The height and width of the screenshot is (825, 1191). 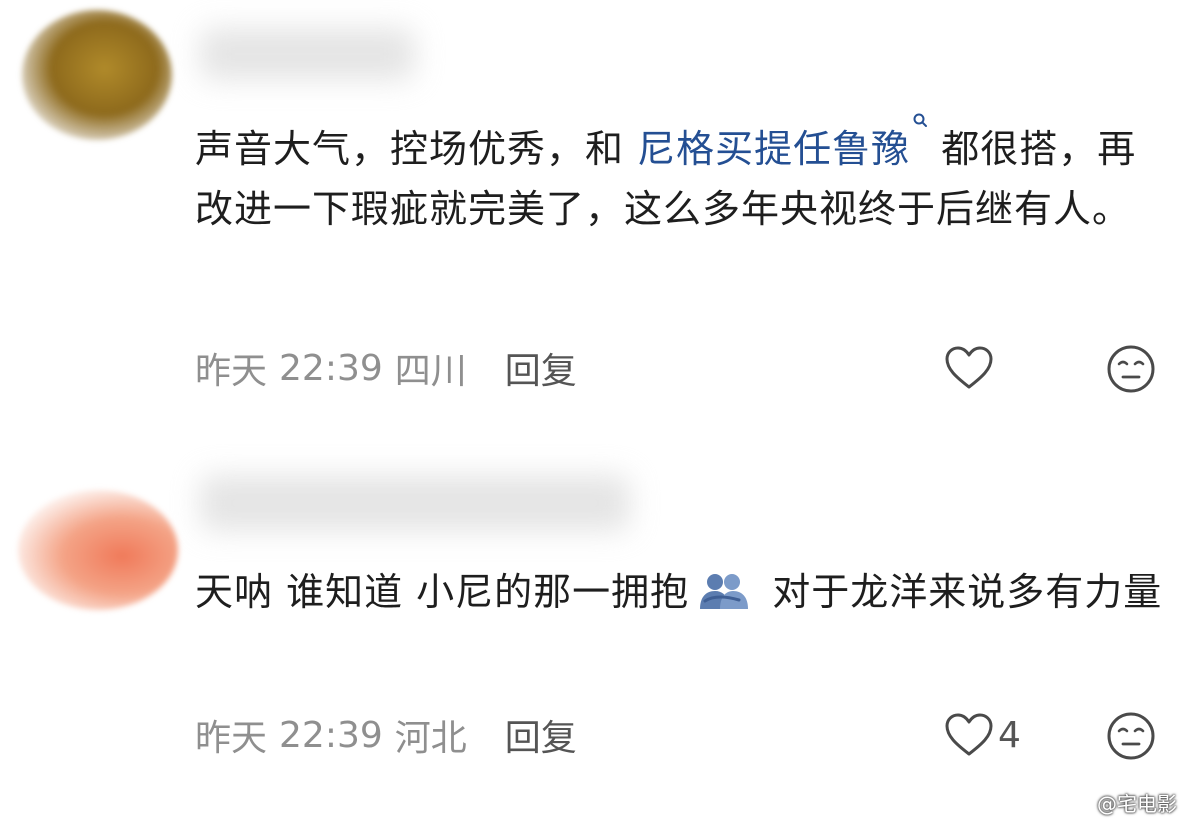 I want to click on comment-text: 天呐 谁知道 小尼的那一拥抱 对于龙洋来说多有力量, so click(x=682, y=592).